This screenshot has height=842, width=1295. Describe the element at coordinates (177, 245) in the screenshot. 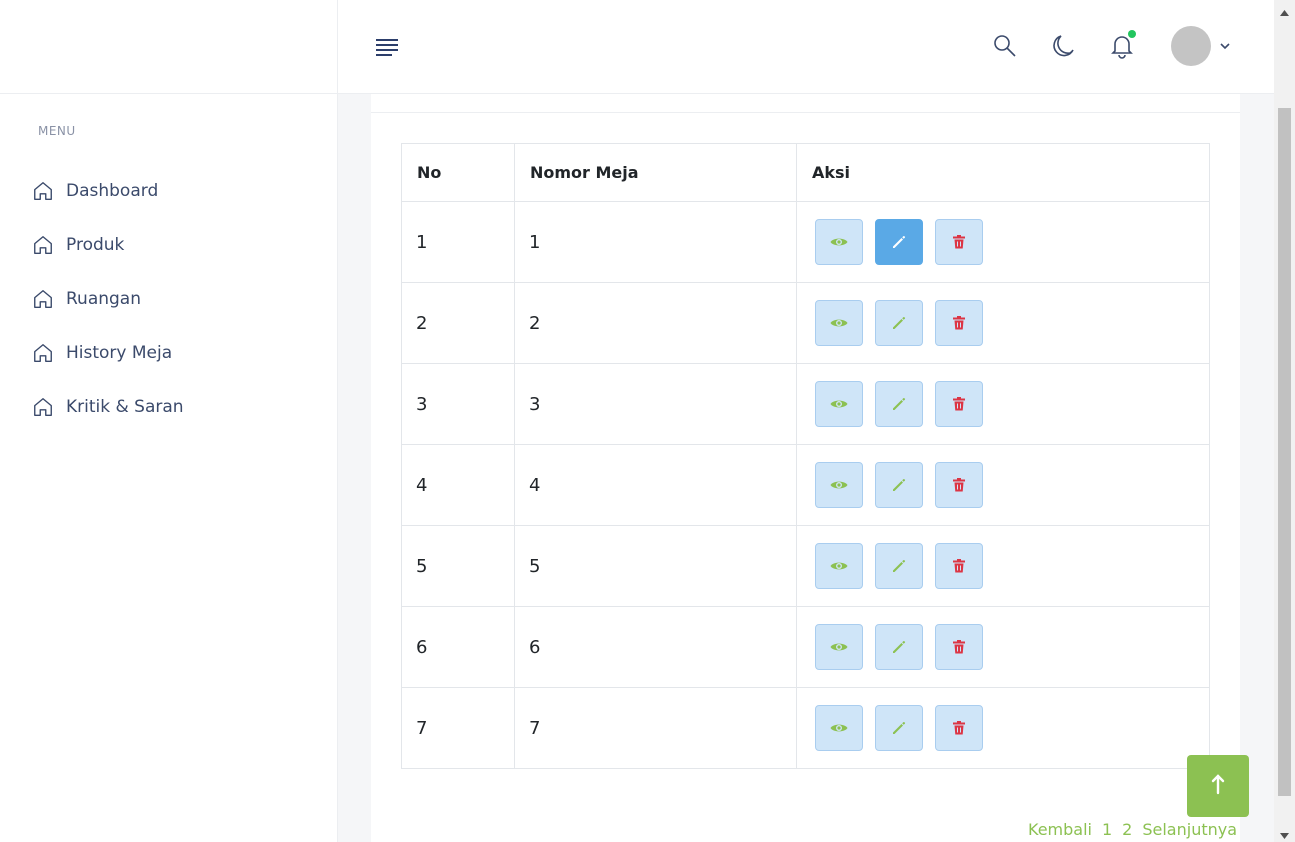

I see `sidebar-item-produk: Produk` at that location.